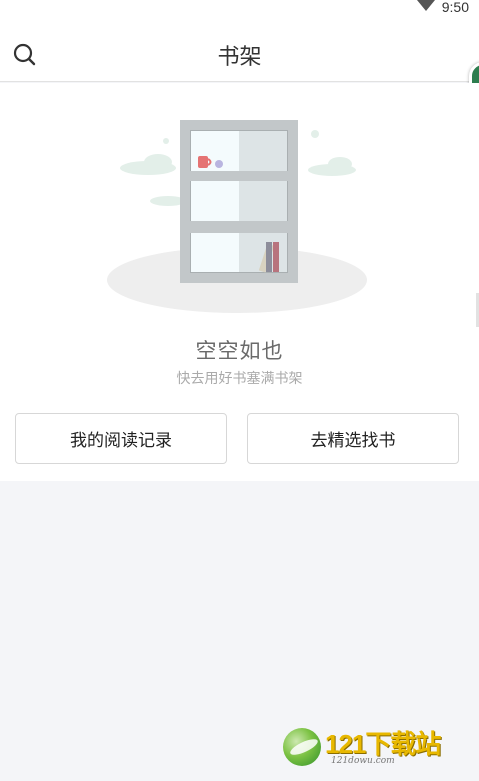 This screenshot has height=781, width=479. I want to click on page-title: 书架, so click(239, 57).